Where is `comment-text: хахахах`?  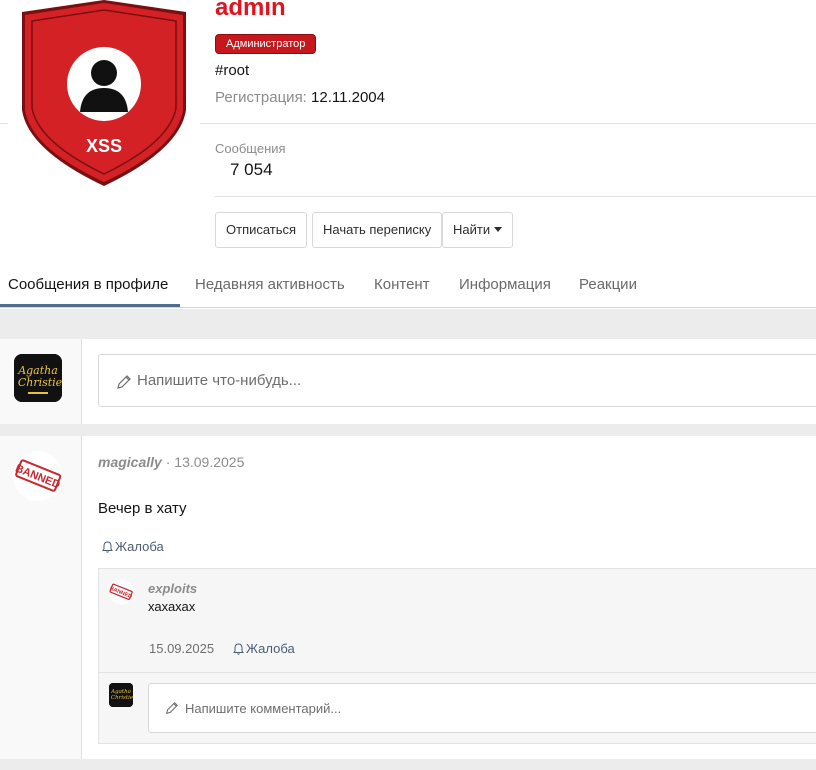 comment-text: хахахах is located at coordinates (172, 606).